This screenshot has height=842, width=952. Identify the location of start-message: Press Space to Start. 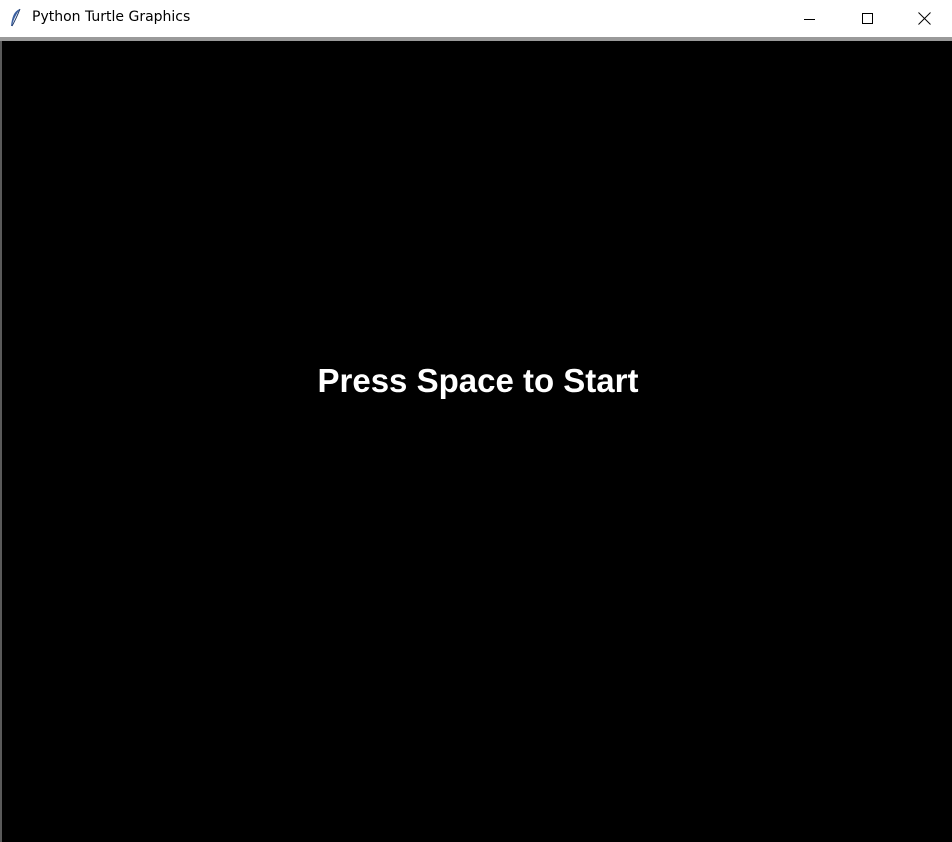
(478, 380).